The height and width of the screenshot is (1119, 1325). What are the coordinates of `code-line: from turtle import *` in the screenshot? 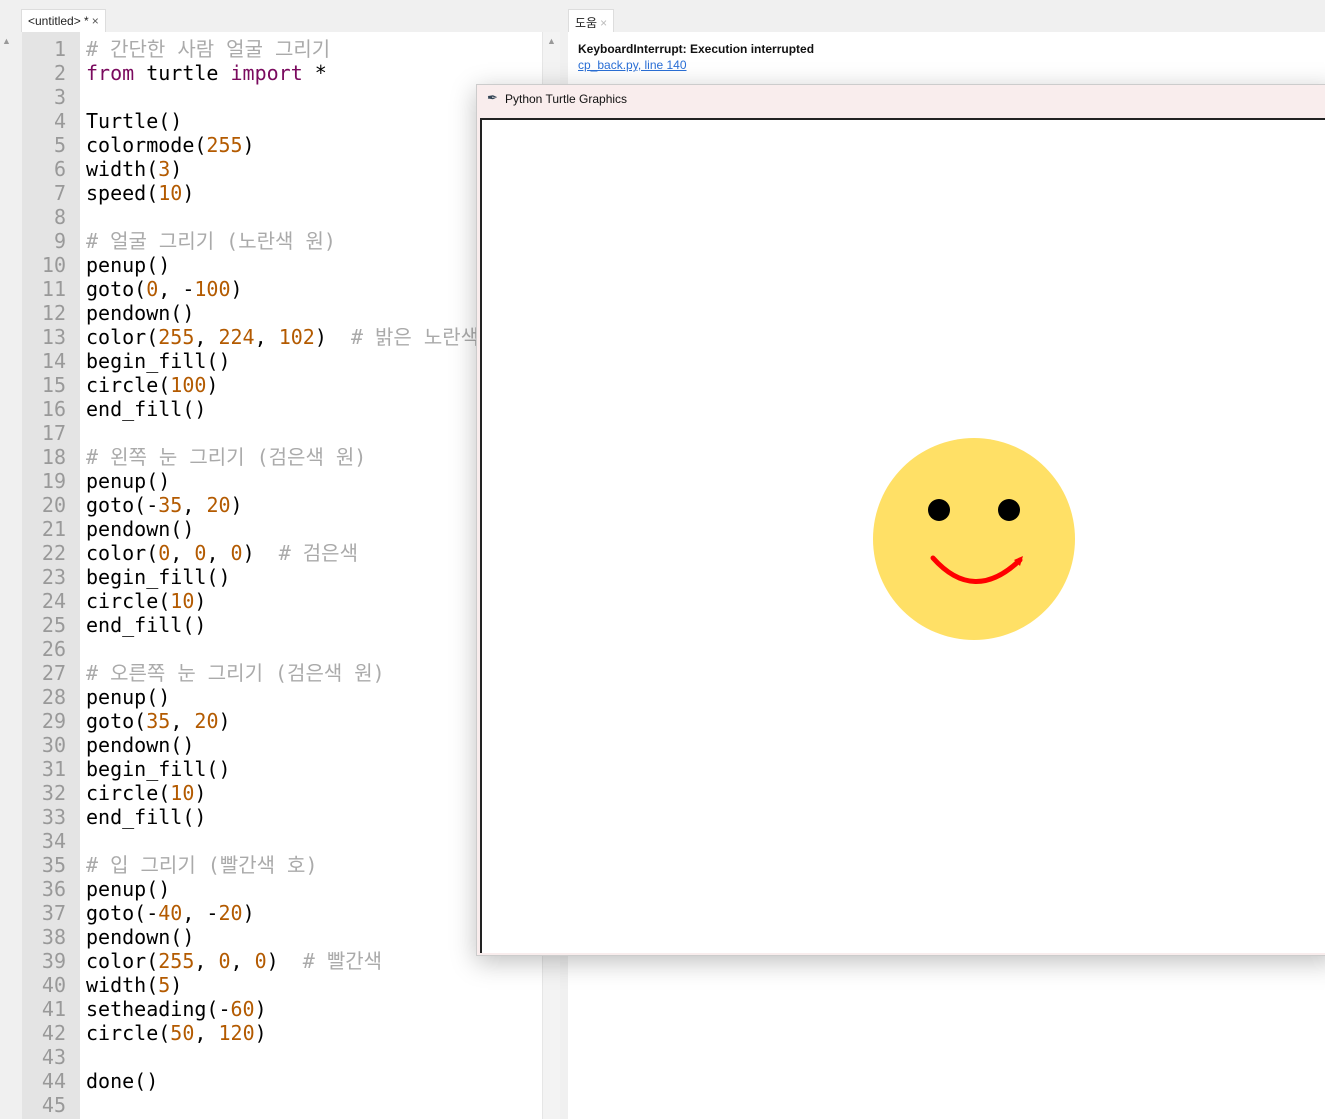 It's located at (206, 73).